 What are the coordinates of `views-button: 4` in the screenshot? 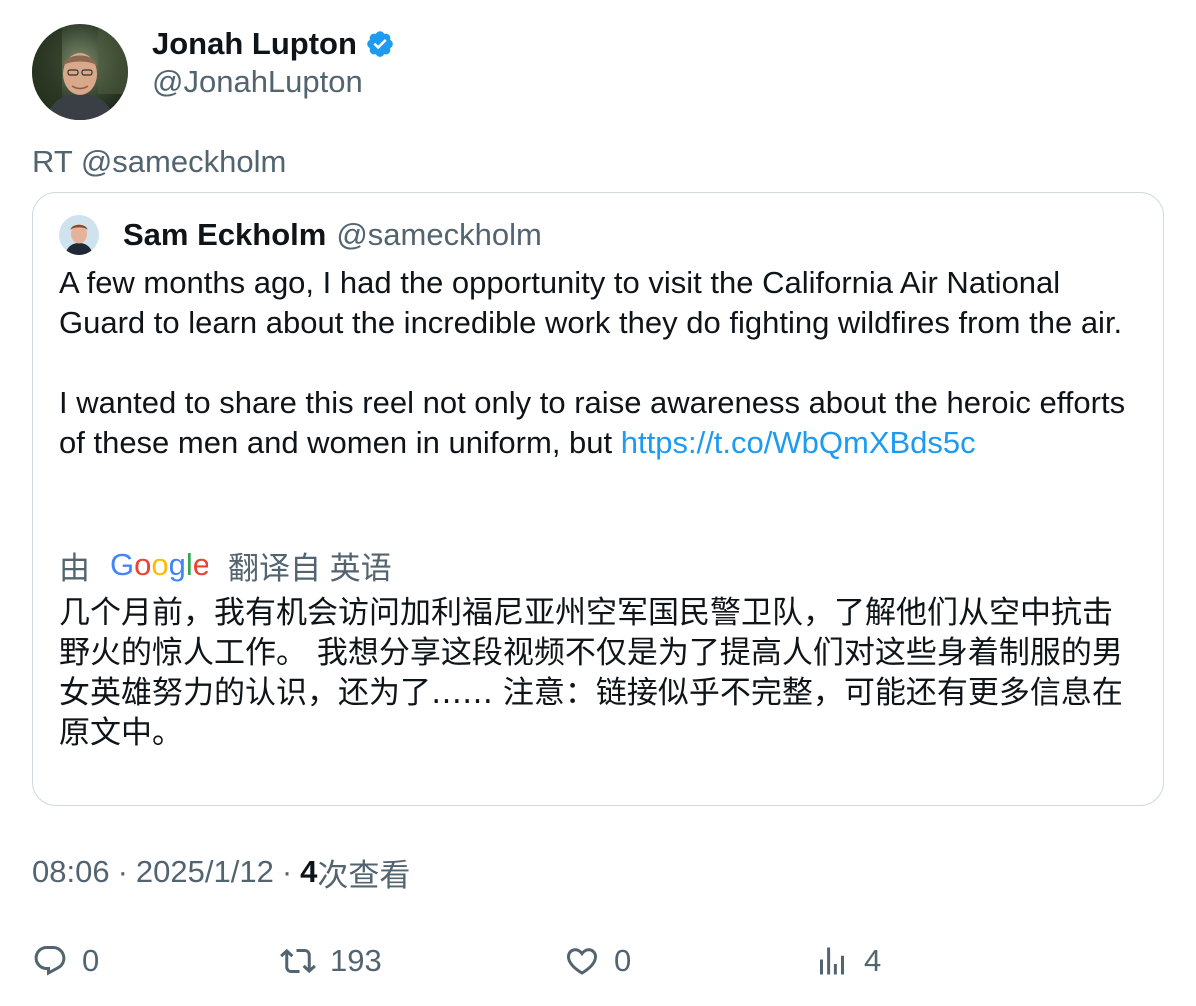 It's located at (847, 961).